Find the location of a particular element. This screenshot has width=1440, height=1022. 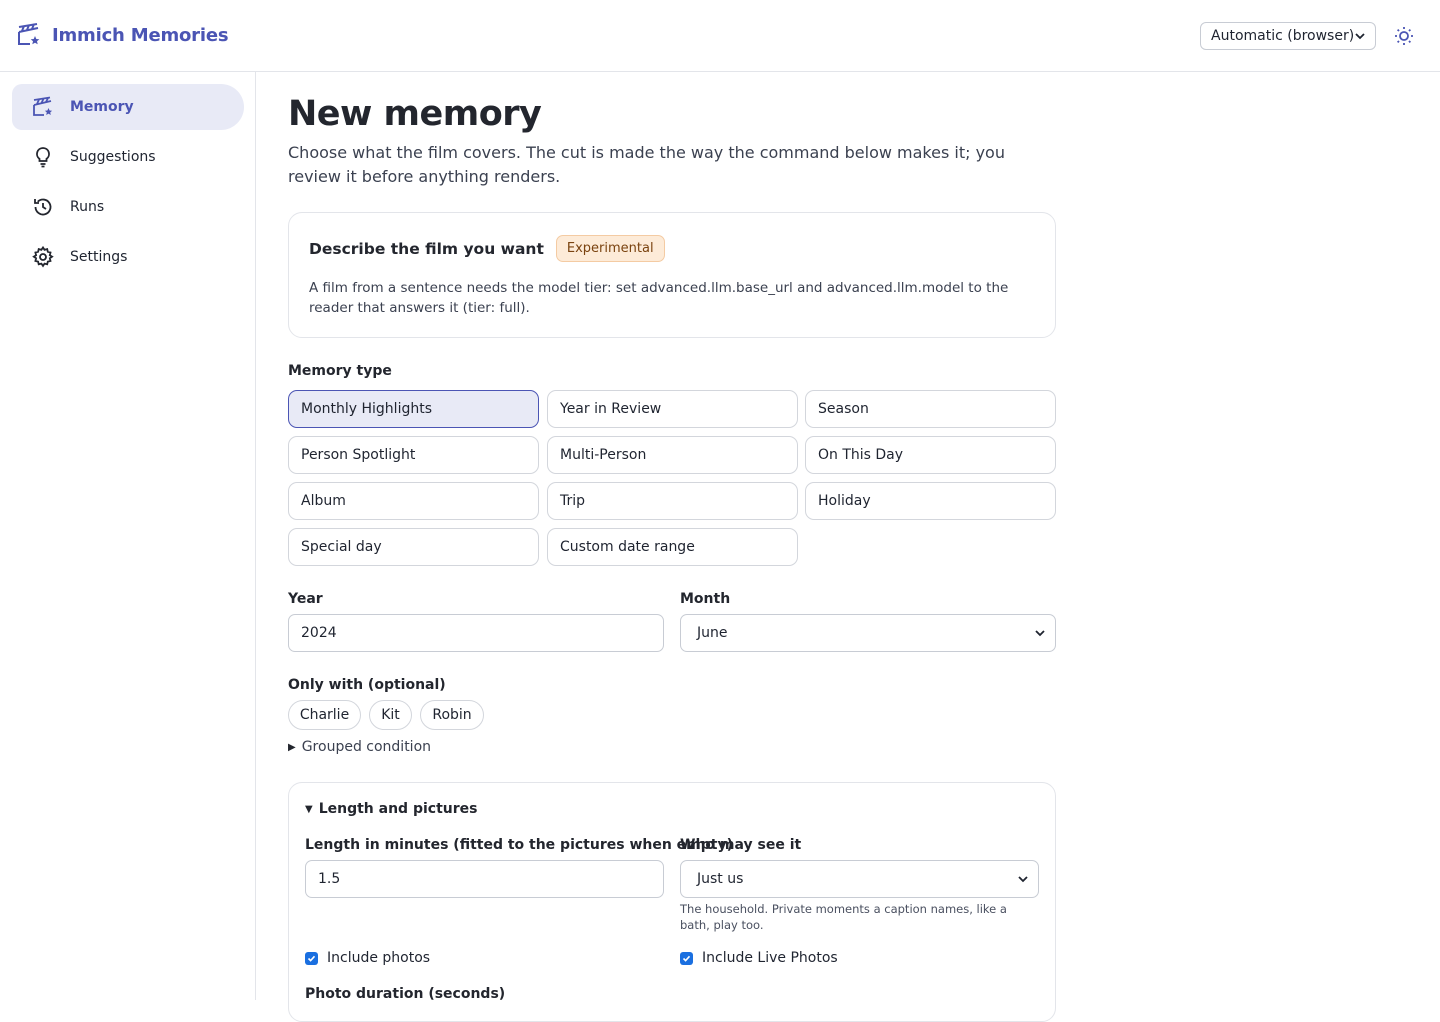

theme-select: Automatic (browser) is located at coordinates (1288, 36).